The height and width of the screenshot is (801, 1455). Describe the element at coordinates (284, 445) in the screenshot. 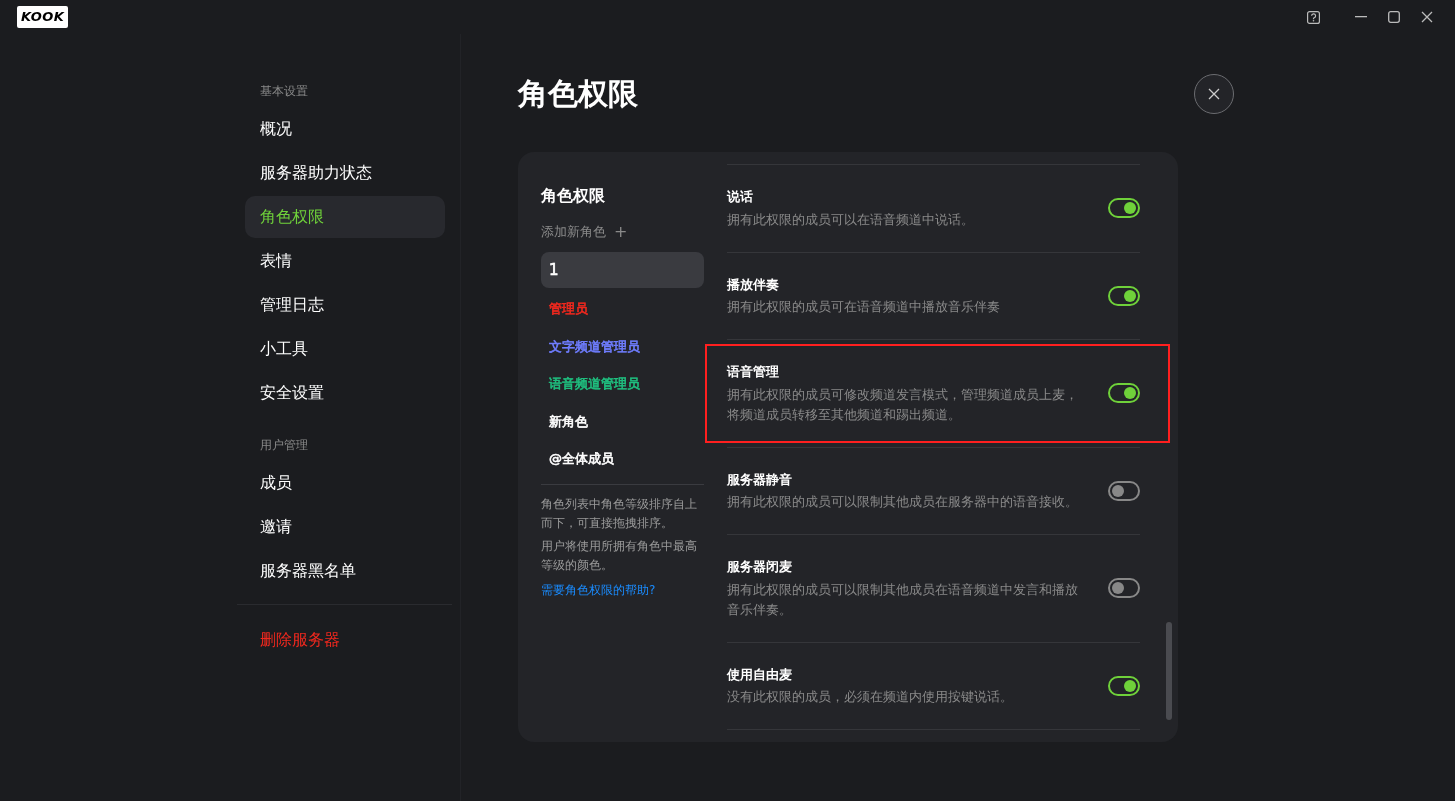

I see `section-heading: 用户管理` at that location.